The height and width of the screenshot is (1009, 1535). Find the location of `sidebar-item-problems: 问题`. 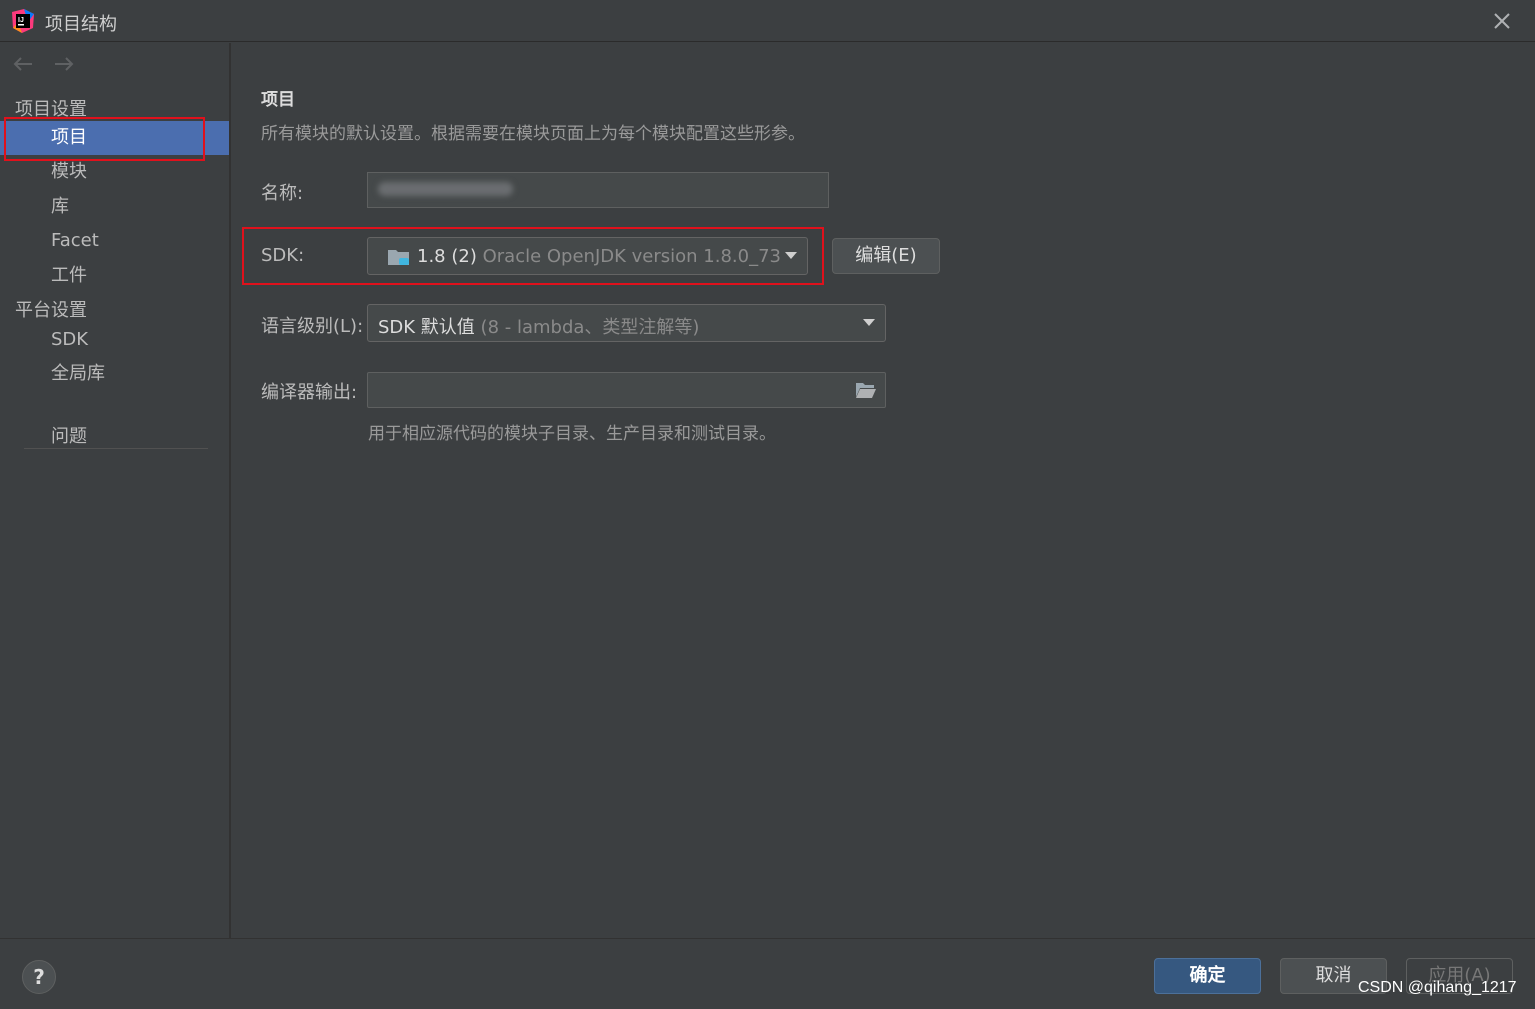

sidebar-item-problems: 问题 is located at coordinates (114, 437).